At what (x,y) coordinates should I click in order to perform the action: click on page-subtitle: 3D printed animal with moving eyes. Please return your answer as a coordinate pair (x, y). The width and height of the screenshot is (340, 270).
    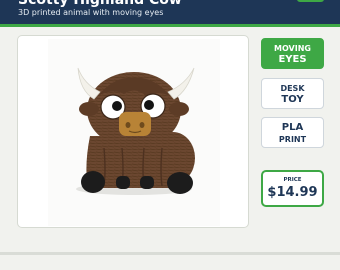
    Looking at the image, I should click on (91, 12).